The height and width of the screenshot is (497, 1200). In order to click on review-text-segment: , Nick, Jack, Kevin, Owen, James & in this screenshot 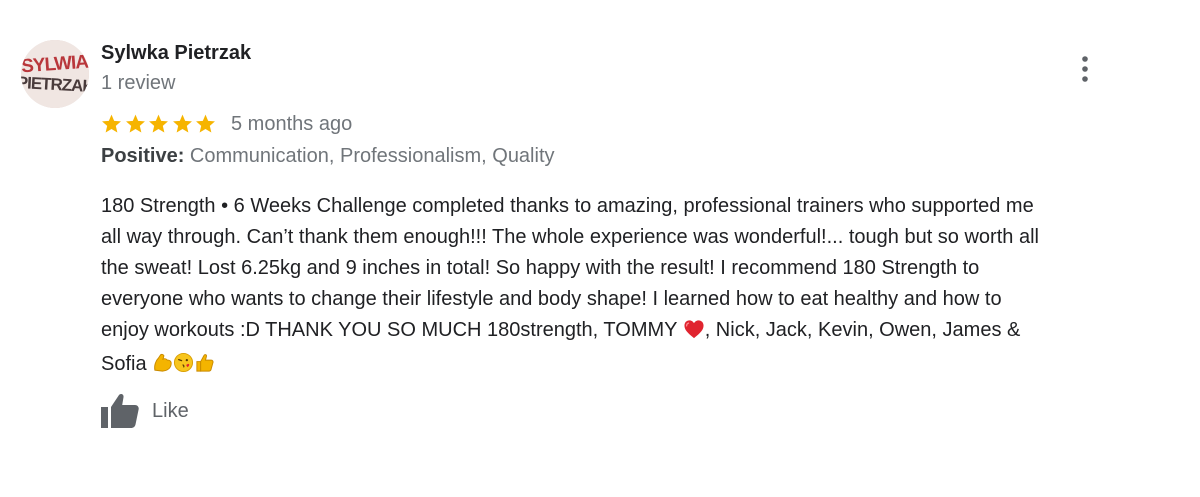, I will do `click(862, 330)`.